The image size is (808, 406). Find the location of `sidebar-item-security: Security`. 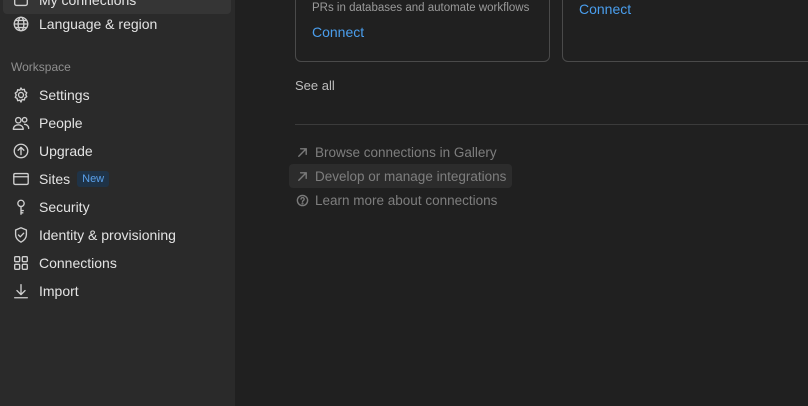

sidebar-item-security: Security is located at coordinates (117, 207).